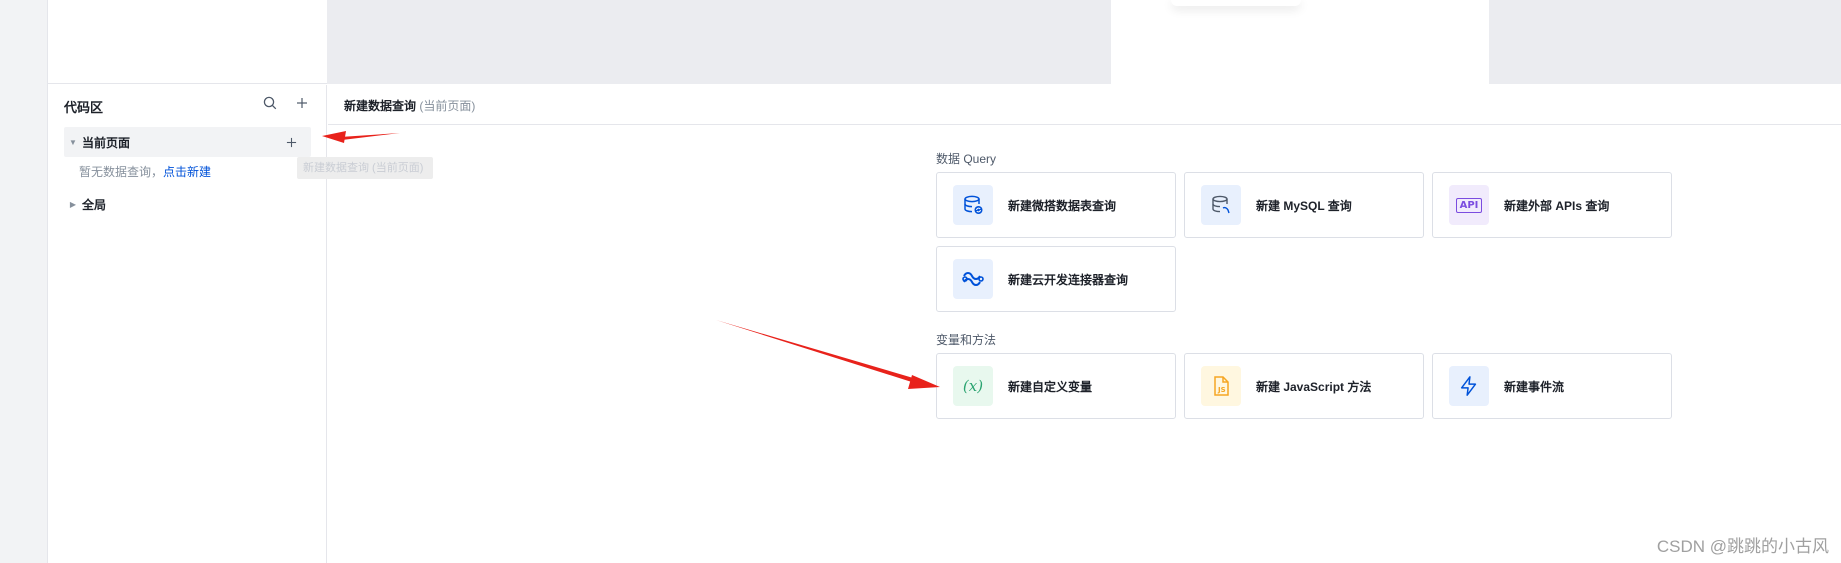 Image resolution: width=1841 pixels, height=563 pixels. I want to click on javascript-file-icon: JS, so click(1221, 386).